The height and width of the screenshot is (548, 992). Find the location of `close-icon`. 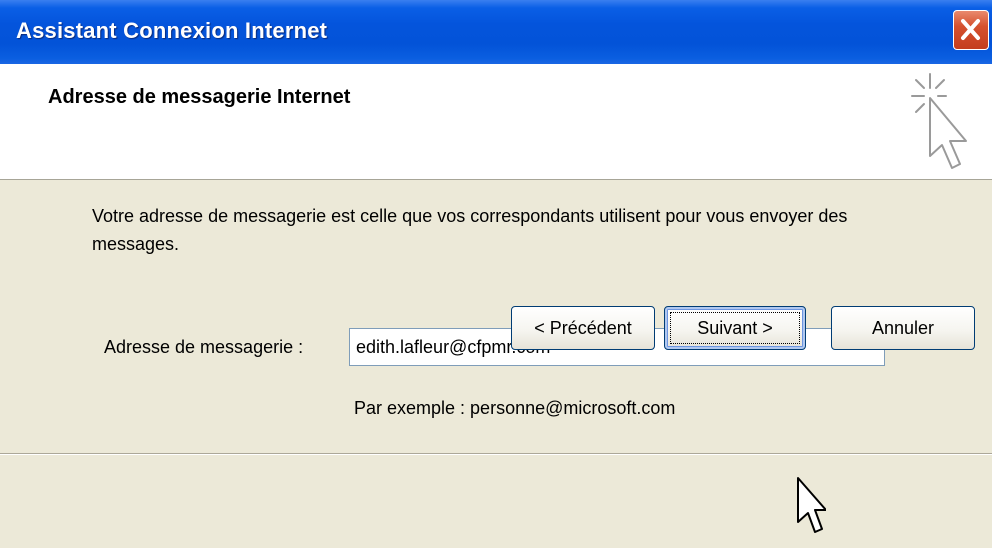

close-icon is located at coordinates (970, 29).